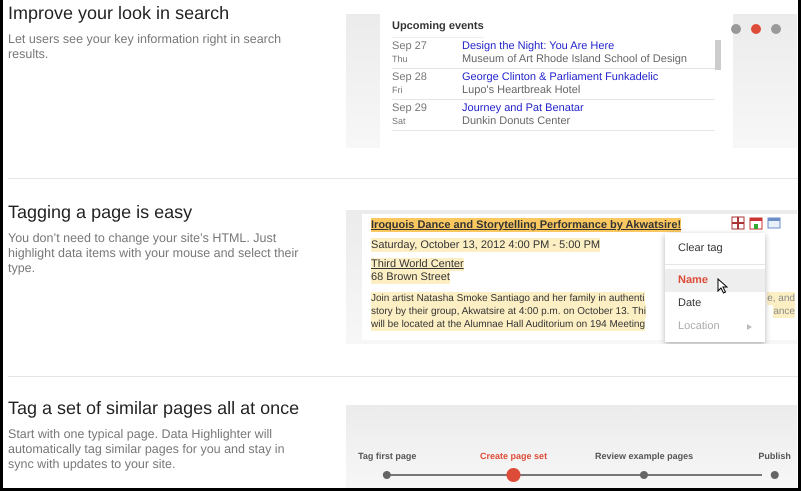 This screenshot has width=801, height=491. What do you see at coordinates (154, 253) in the screenshot?
I see `section-description: You don’t need to change your site’s HTML. Just highlight data items with your mouse and select their type.` at bounding box center [154, 253].